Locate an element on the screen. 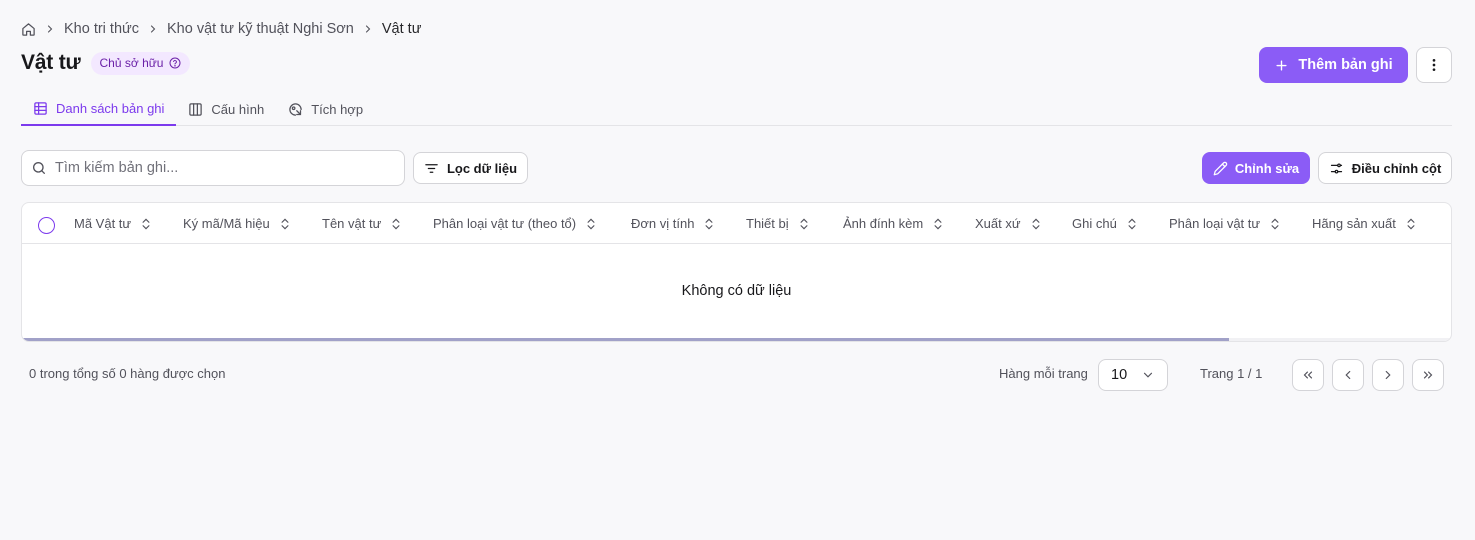  chevrons-right-icon is located at coordinates (1428, 375).